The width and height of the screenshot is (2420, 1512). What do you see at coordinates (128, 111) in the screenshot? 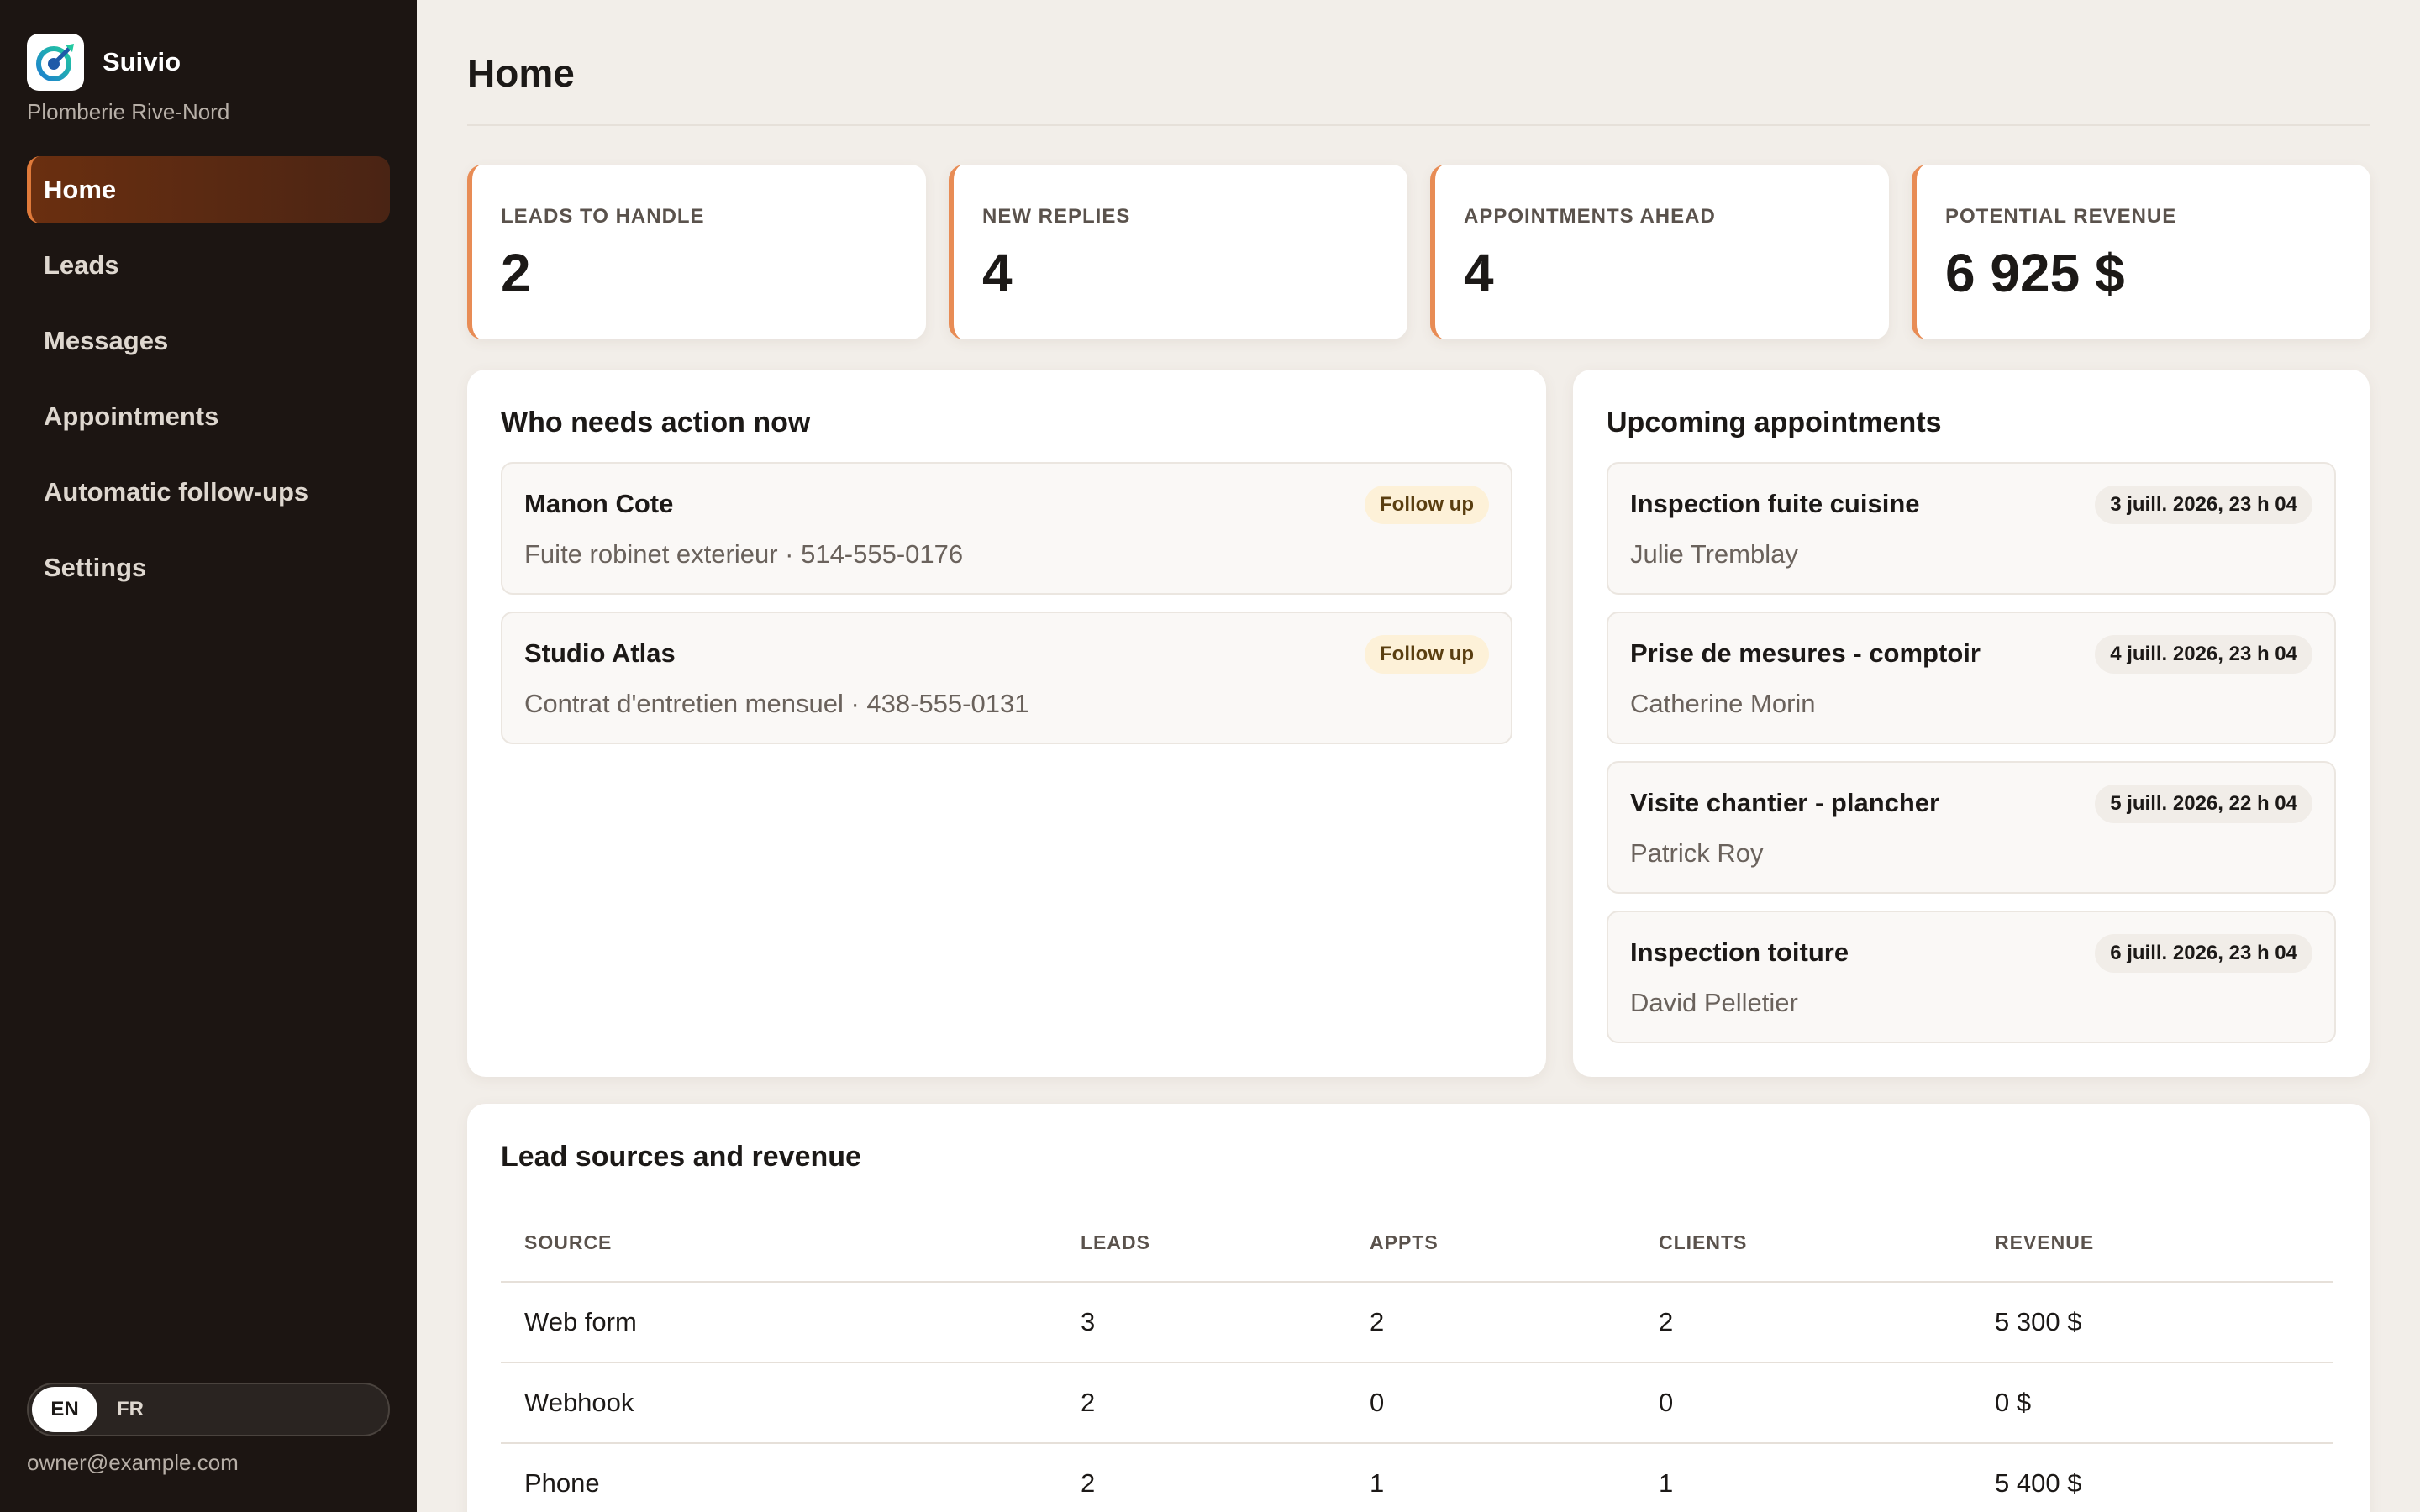
I see `company-name: Plomberie Rive-Nord` at bounding box center [128, 111].